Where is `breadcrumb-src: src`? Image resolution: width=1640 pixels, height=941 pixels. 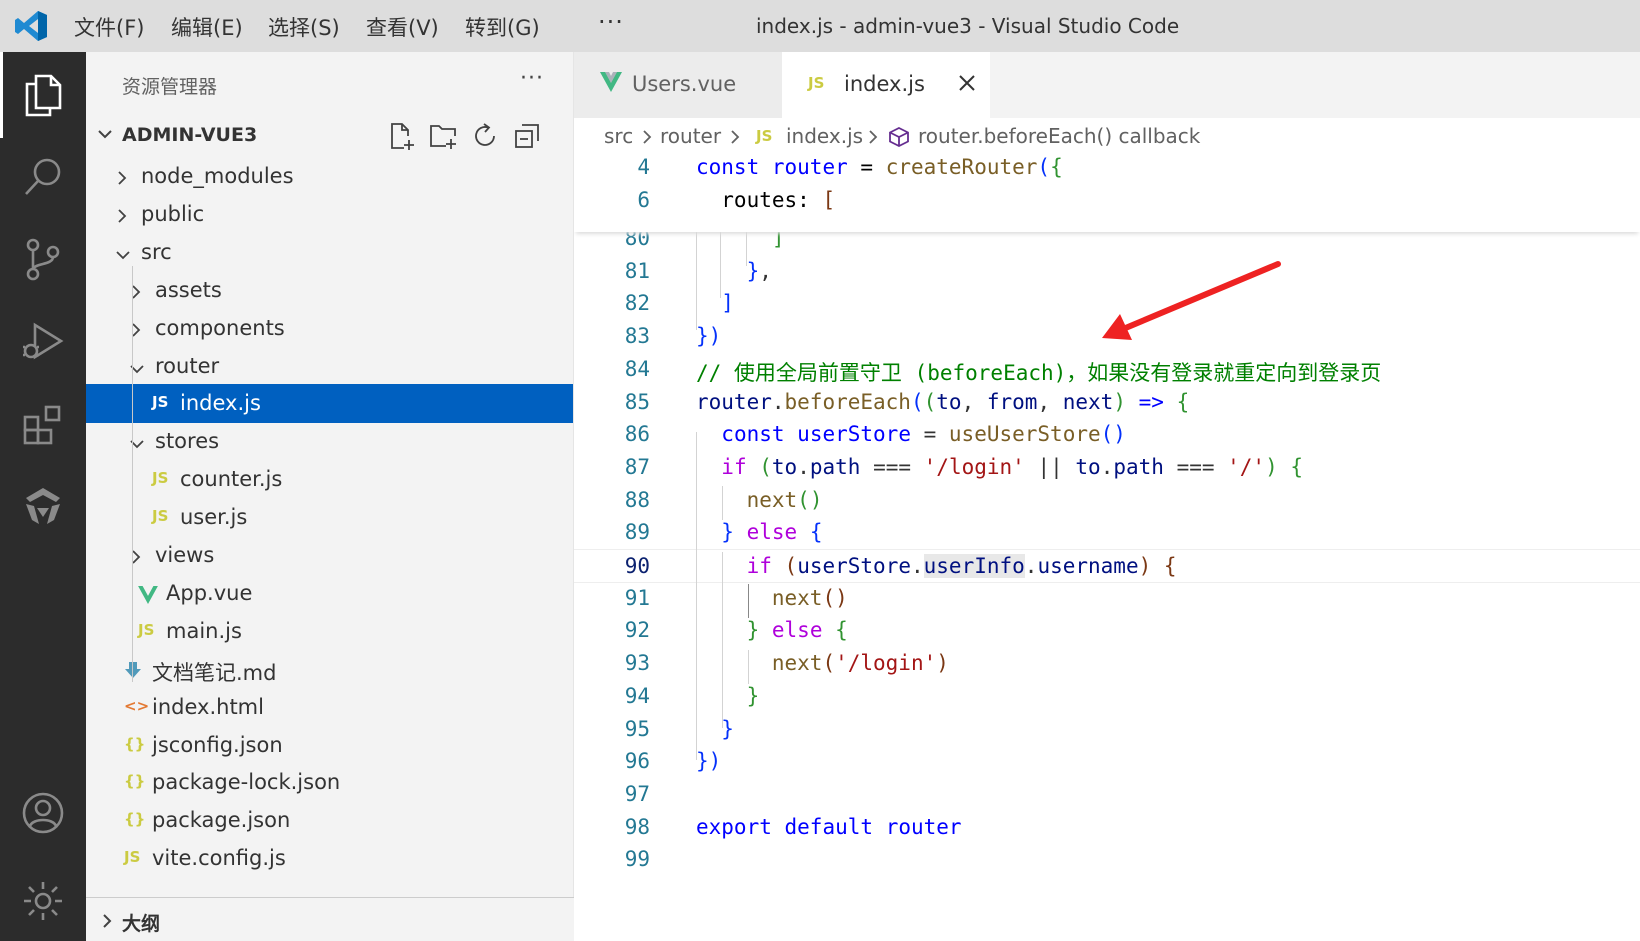 breadcrumb-src: src is located at coordinates (618, 136).